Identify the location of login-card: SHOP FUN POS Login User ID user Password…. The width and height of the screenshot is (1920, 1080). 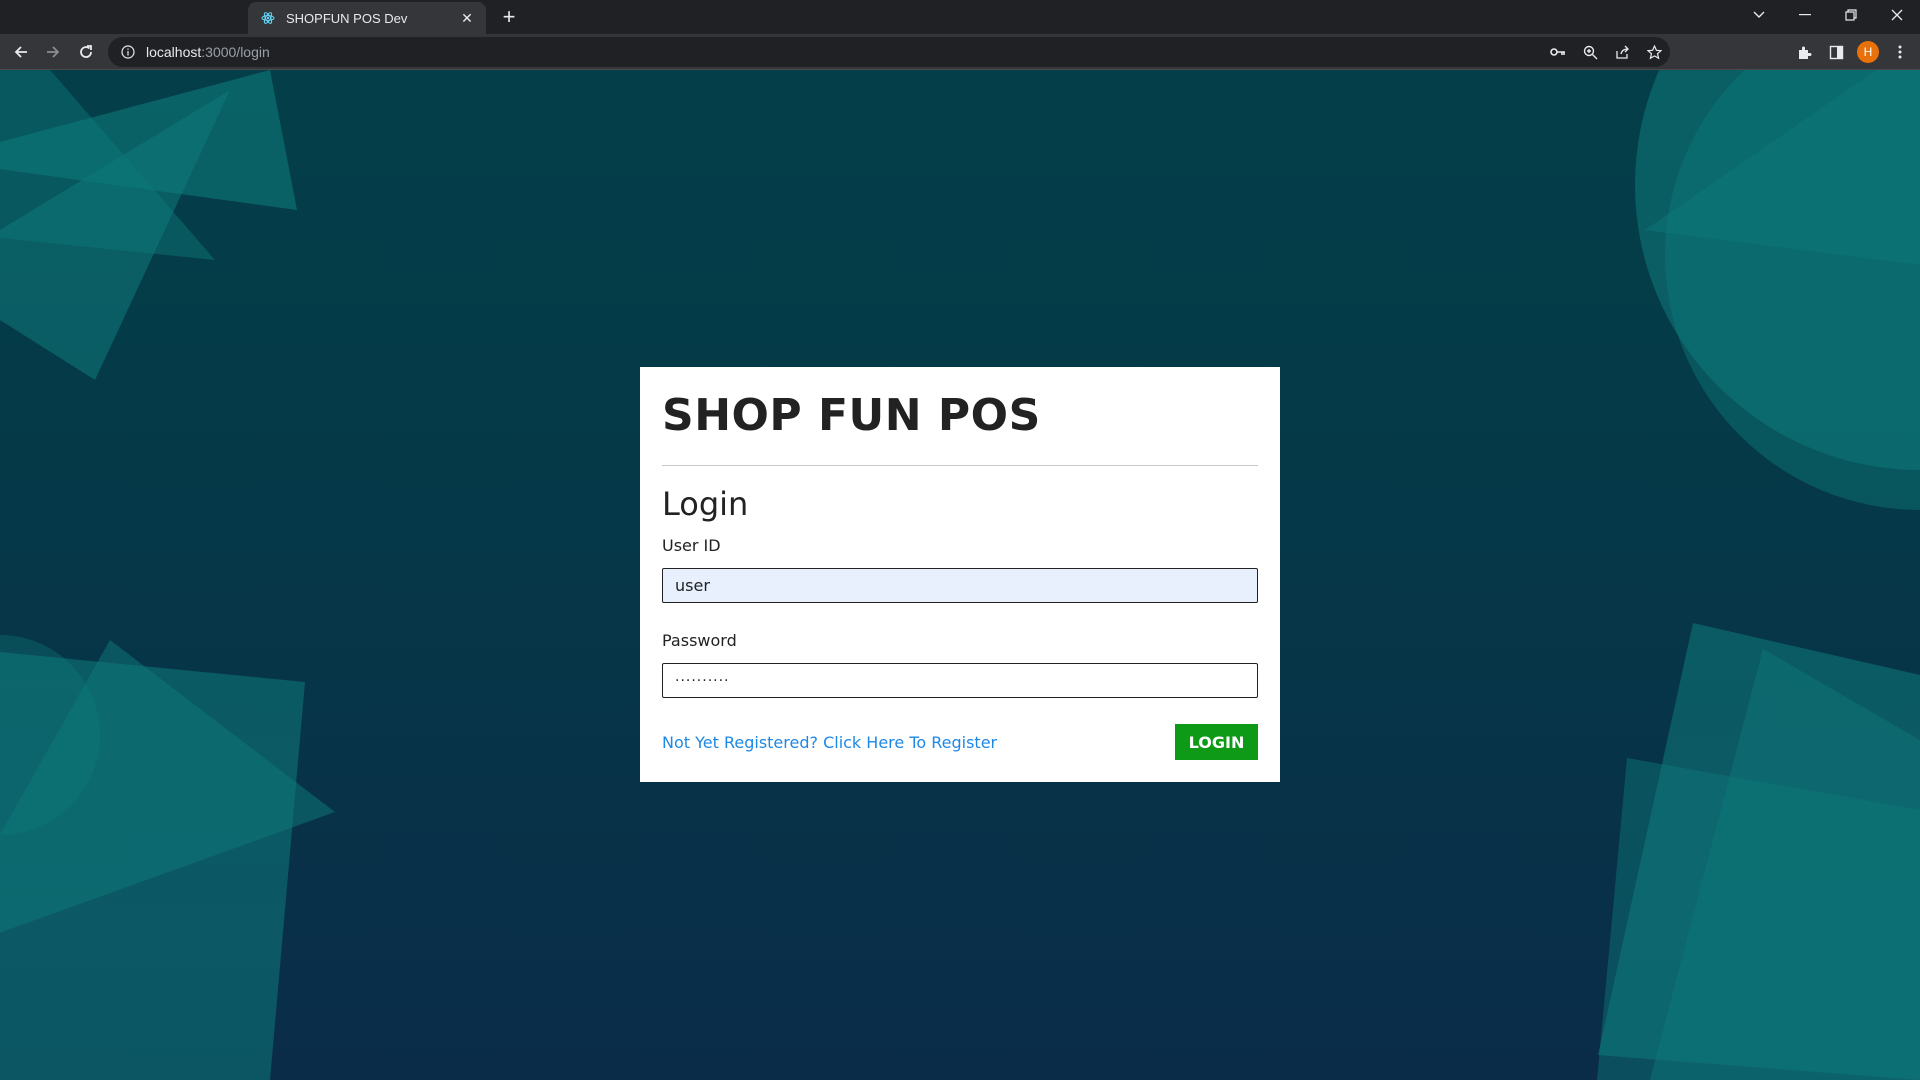
(960, 574).